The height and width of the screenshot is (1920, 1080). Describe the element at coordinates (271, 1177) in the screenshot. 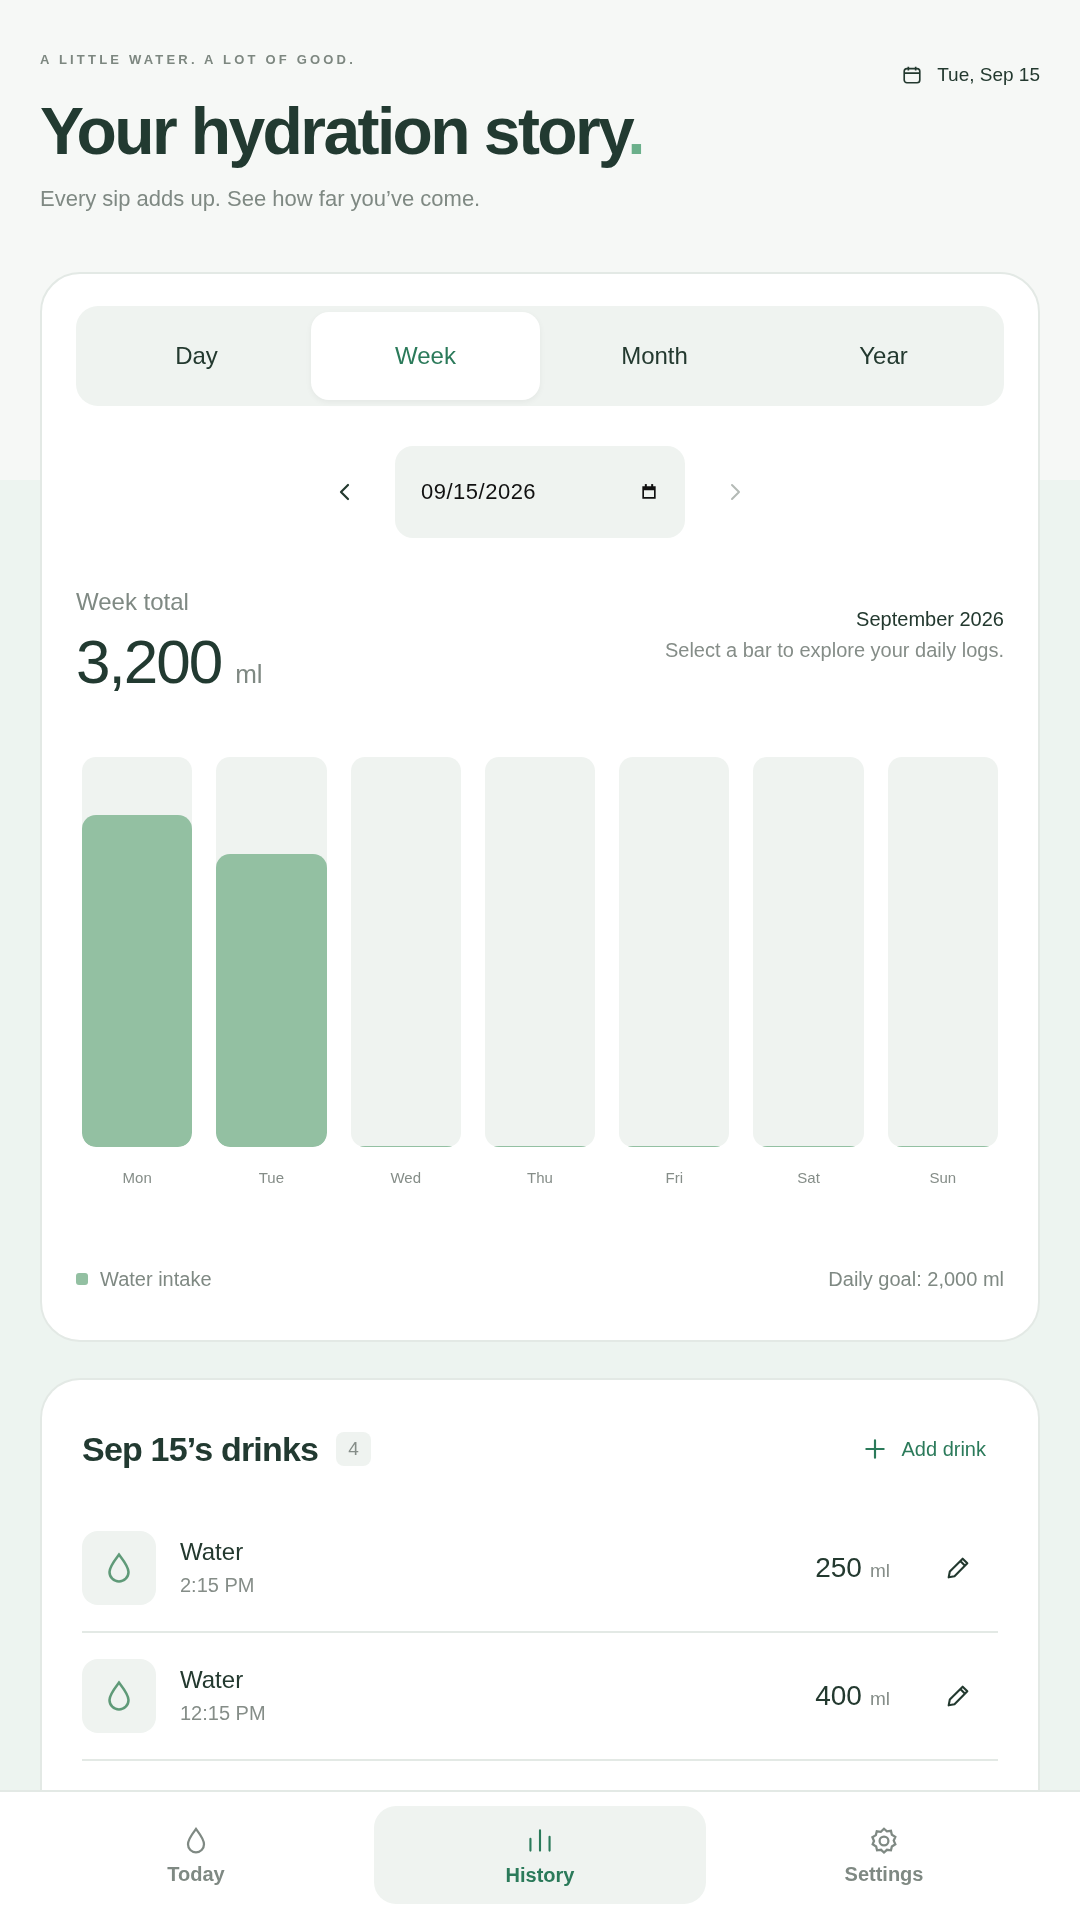

I see `day-label: Tue` at that location.